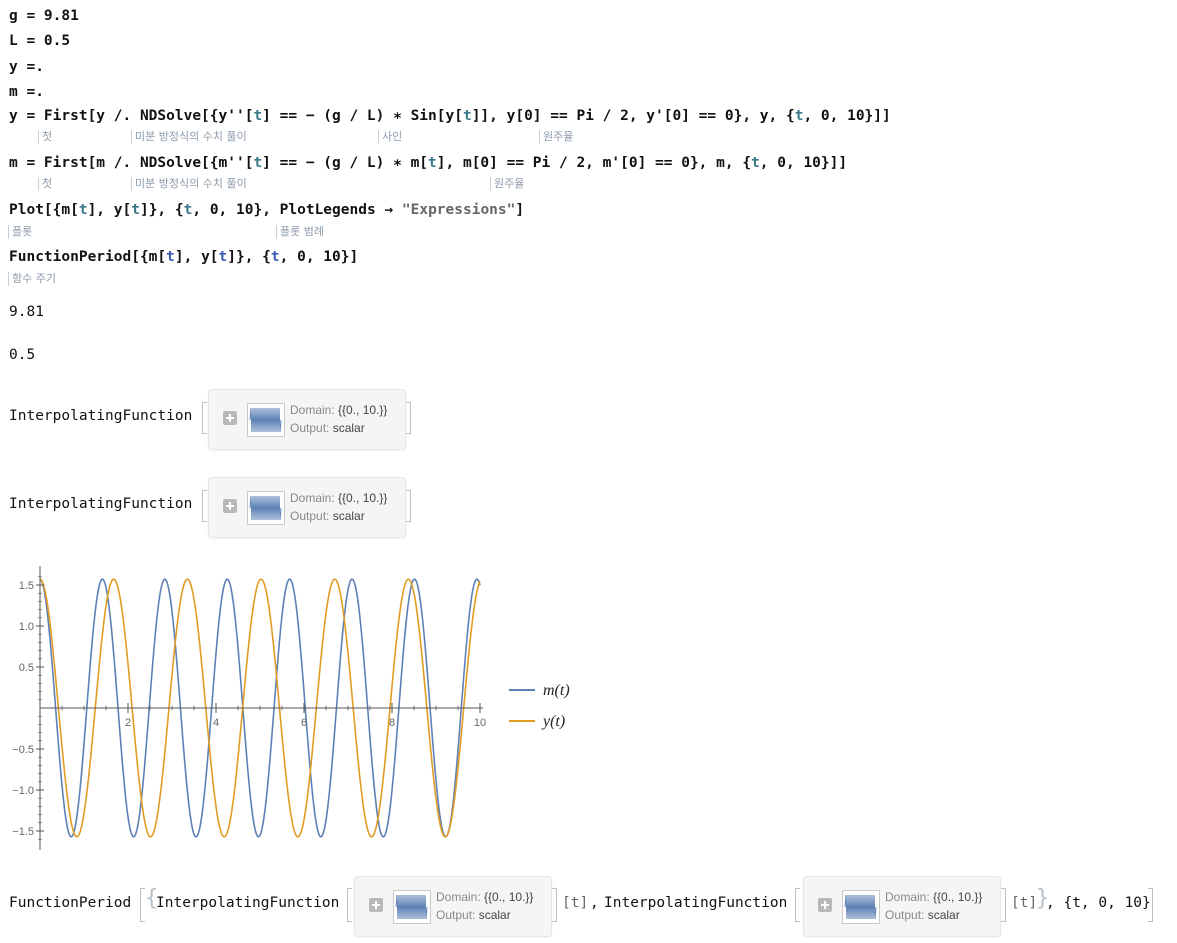 The width and height of the screenshot is (1177, 943). What do you see at coordinates (26, 627) in the screenshot?
I see `y-tick-label: 1.0` at bounding box center [26, 627].